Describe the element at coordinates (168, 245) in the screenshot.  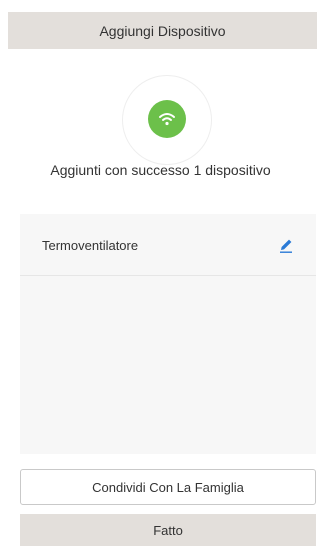
I see `device-row: Termoventilatore` at that location.